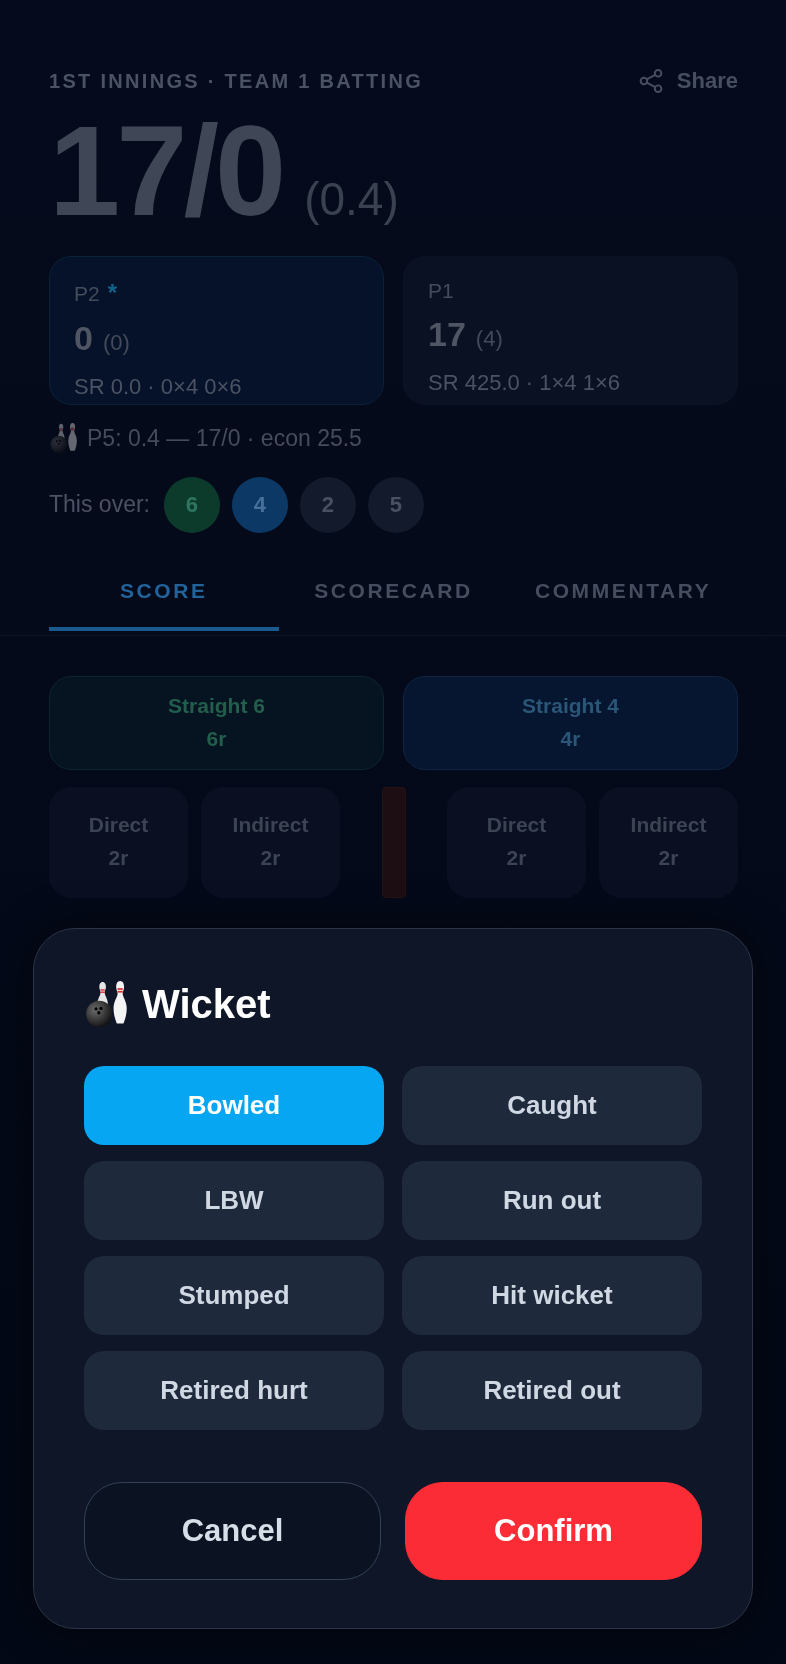 This screenshot has height=1664, width=786. Describe the element at coordinates (87, 294) in the screenshot. I see `batter-name: P2` at that location.